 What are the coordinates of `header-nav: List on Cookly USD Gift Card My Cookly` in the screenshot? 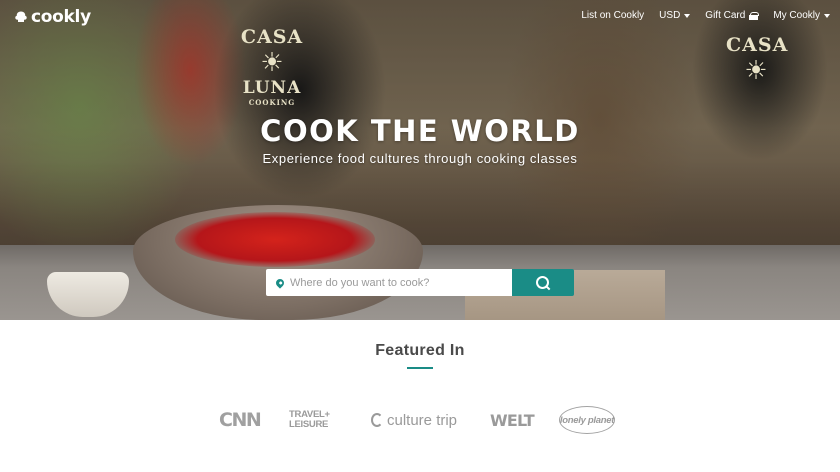 It's located at (705, 15).